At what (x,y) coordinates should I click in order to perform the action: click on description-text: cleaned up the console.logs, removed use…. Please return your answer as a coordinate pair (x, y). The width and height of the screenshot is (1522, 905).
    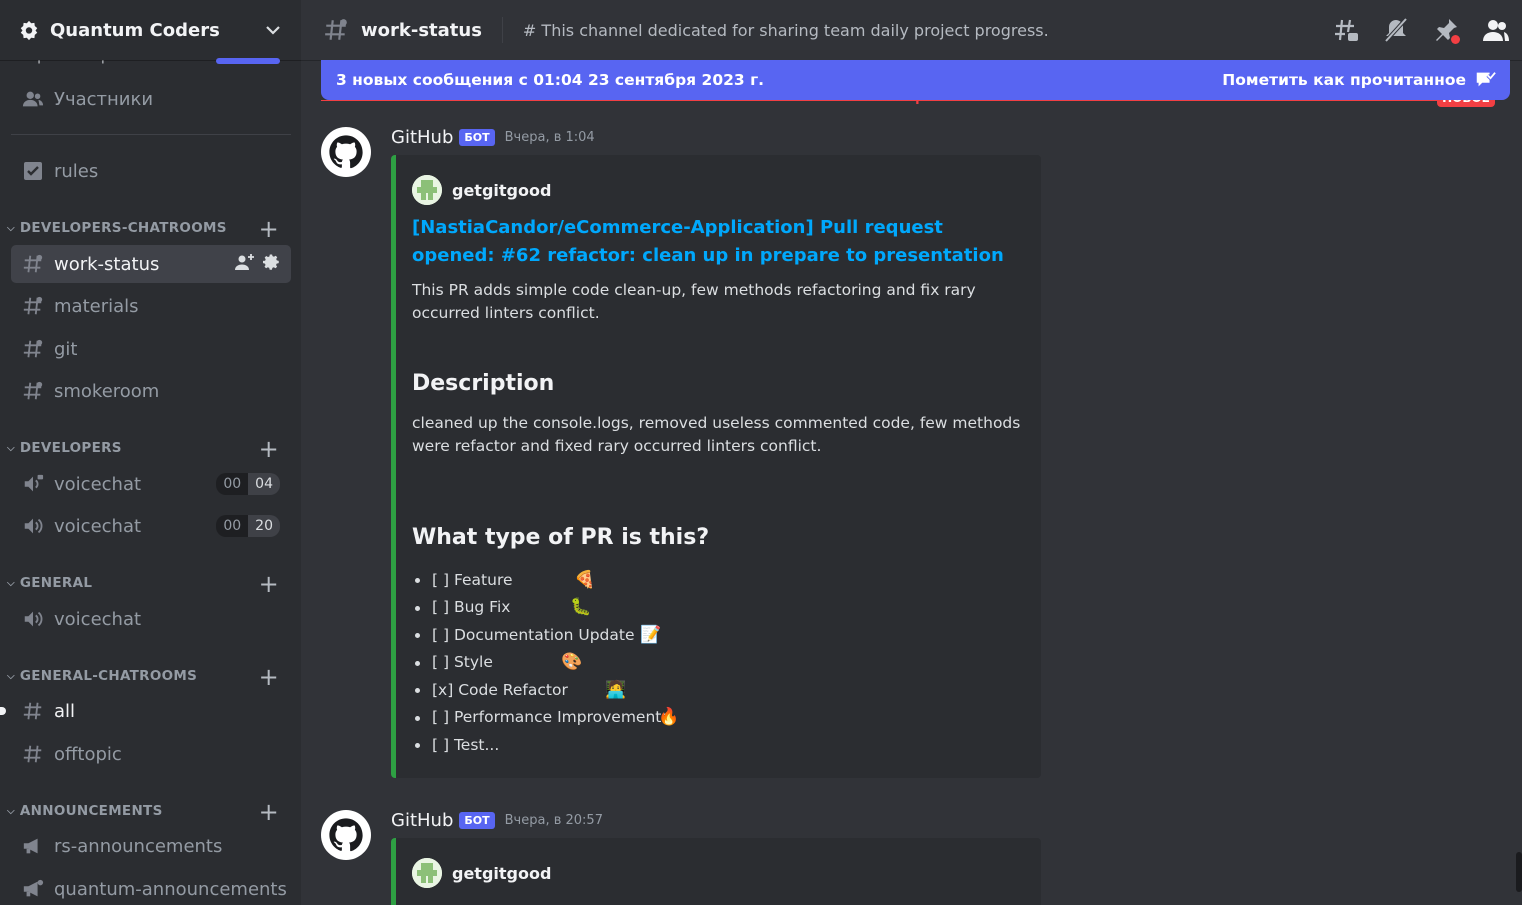
    Looking at the image, I should click on (716, 434).